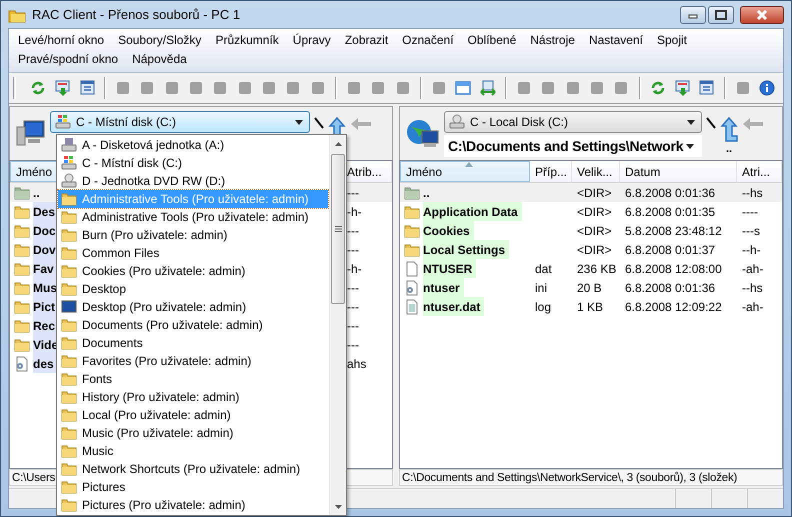  What do you see at coordinates (472, 211) in the screenshot?
I see `file-name: Application Data` at bounding box center [472, 211].